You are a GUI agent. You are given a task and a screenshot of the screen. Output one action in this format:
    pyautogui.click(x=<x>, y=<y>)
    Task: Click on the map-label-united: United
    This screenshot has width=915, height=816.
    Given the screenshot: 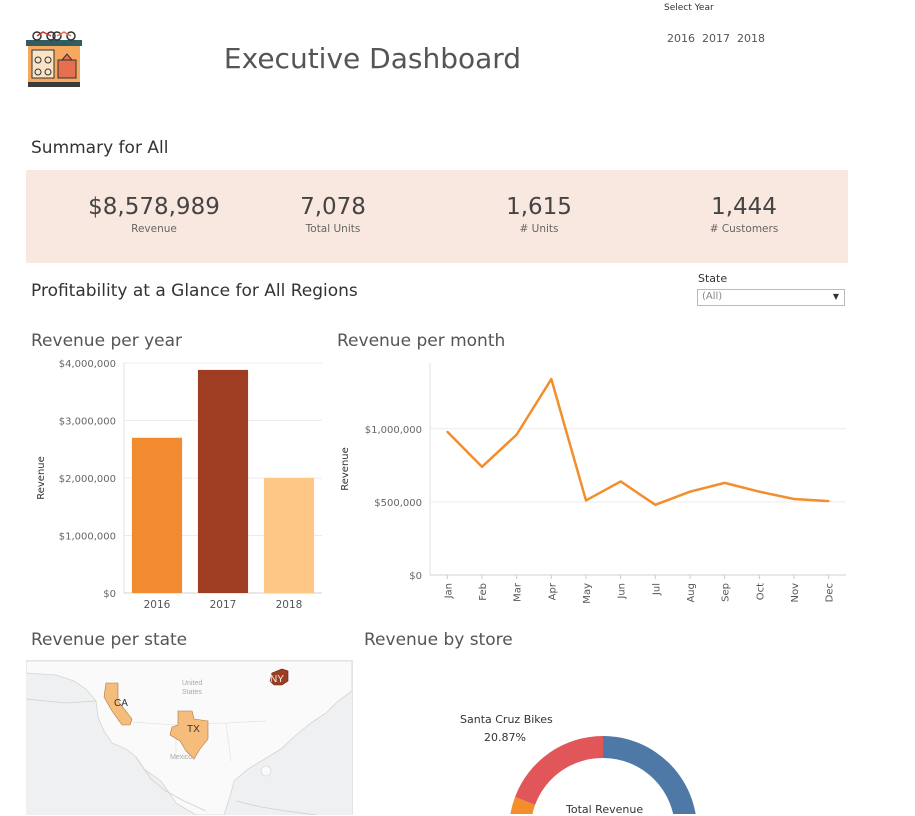 What is the action you would take?
    pyautogui.click(x=192, y=683)
    